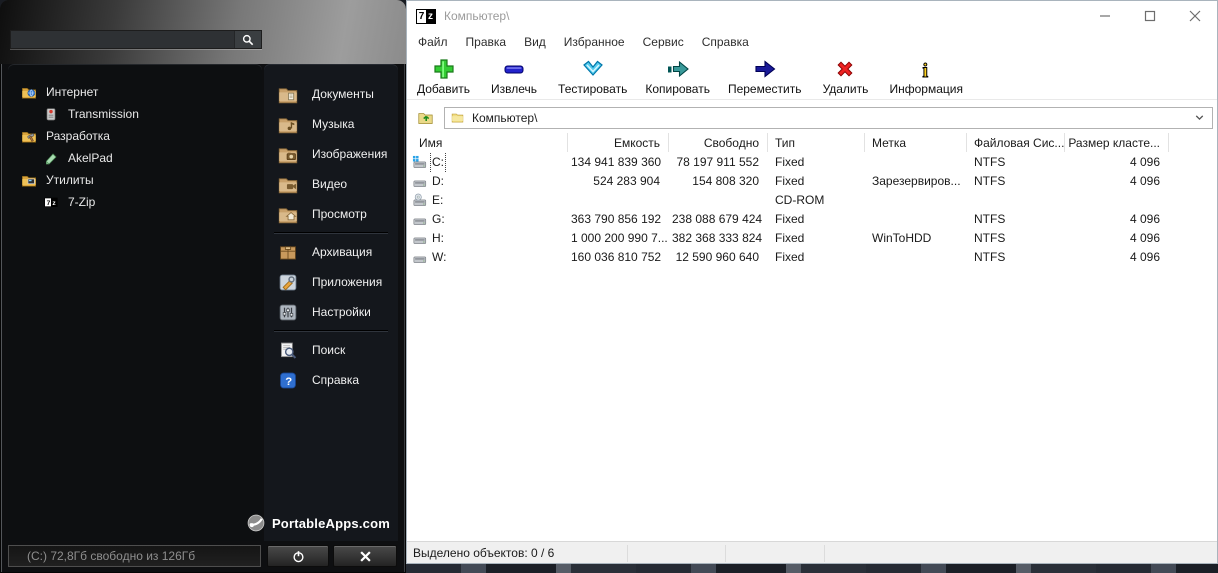  What do you see at coordinates (288, 282) in the screenshot?
I see `apps-tools-icon` at bounding box center [288, 282].